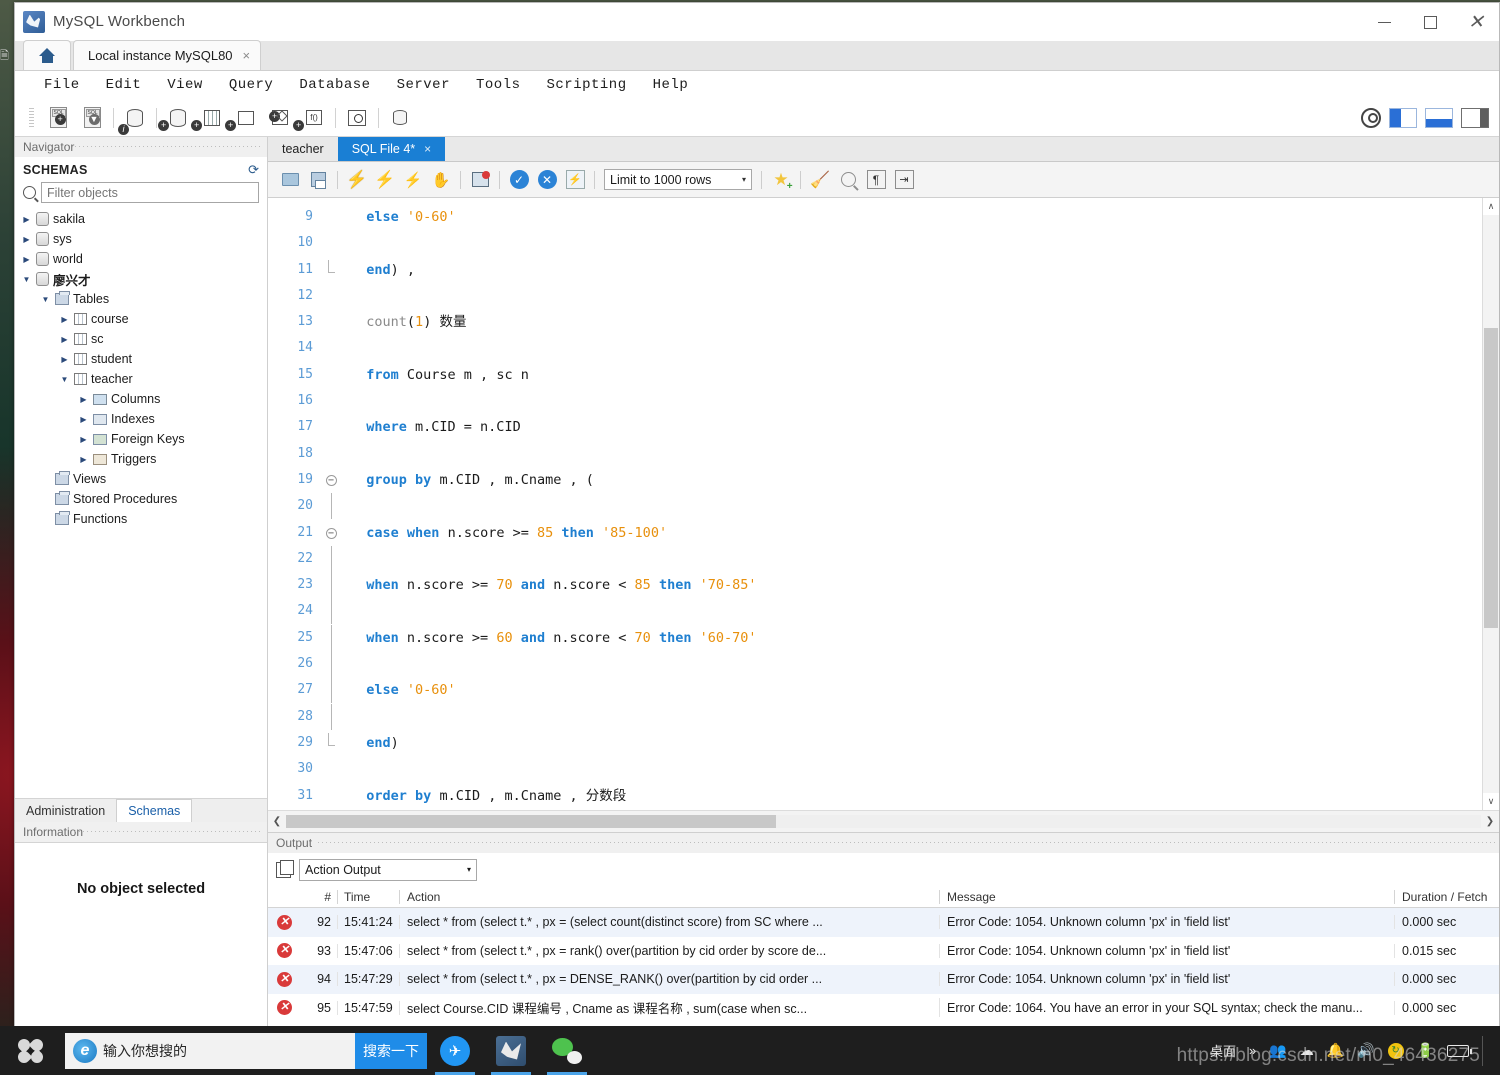  I want to click on code-line: count(1) 数量, so click(916, 322).